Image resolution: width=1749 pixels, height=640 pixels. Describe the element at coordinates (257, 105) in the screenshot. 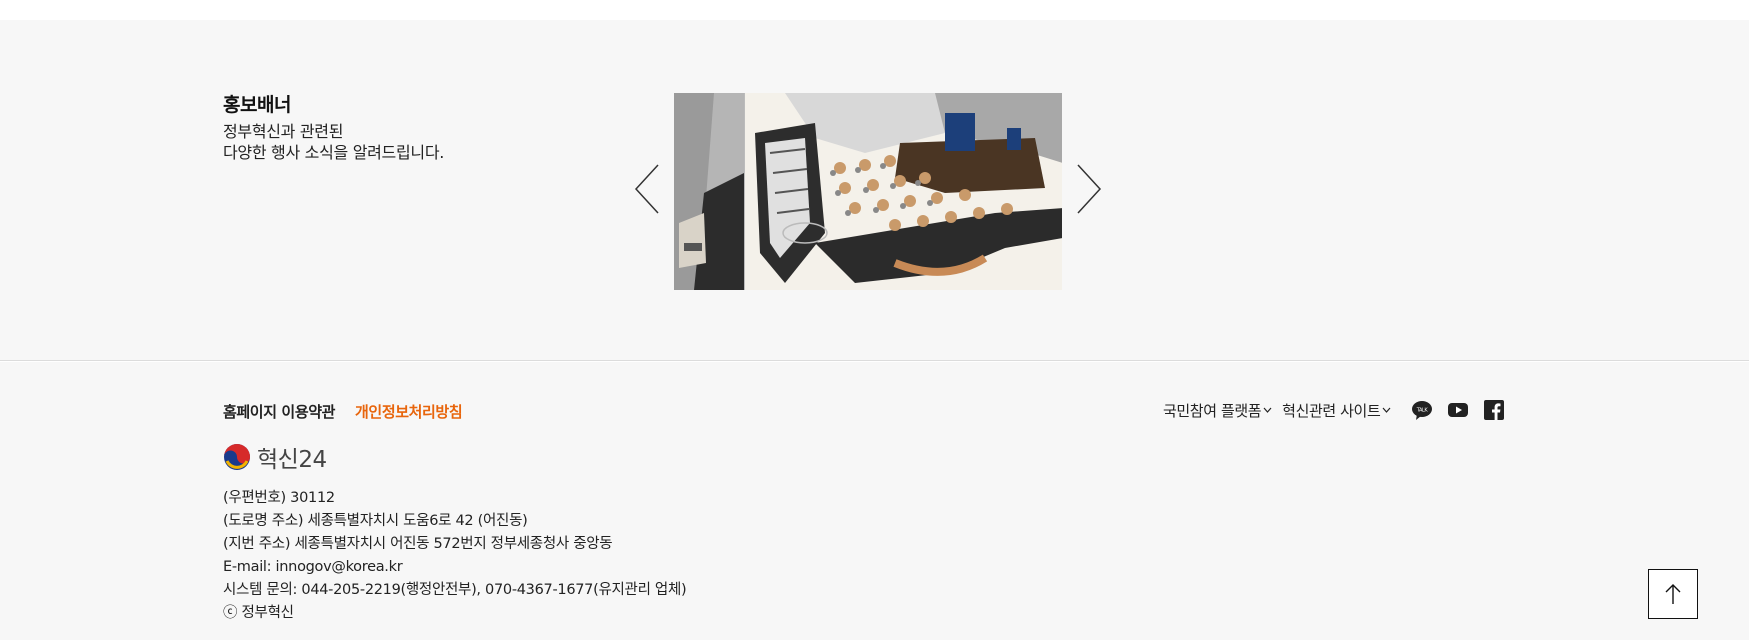

I see `banner-title: 홍보배너` at that location.